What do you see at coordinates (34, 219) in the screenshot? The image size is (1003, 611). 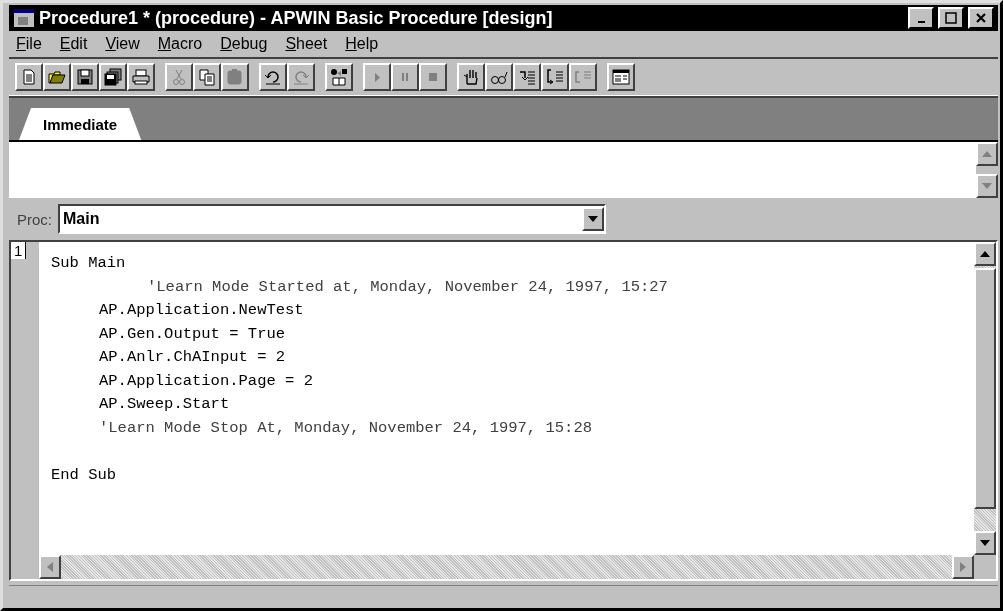 I see `proc-label: Proc:` at bounding box center [34, 219].